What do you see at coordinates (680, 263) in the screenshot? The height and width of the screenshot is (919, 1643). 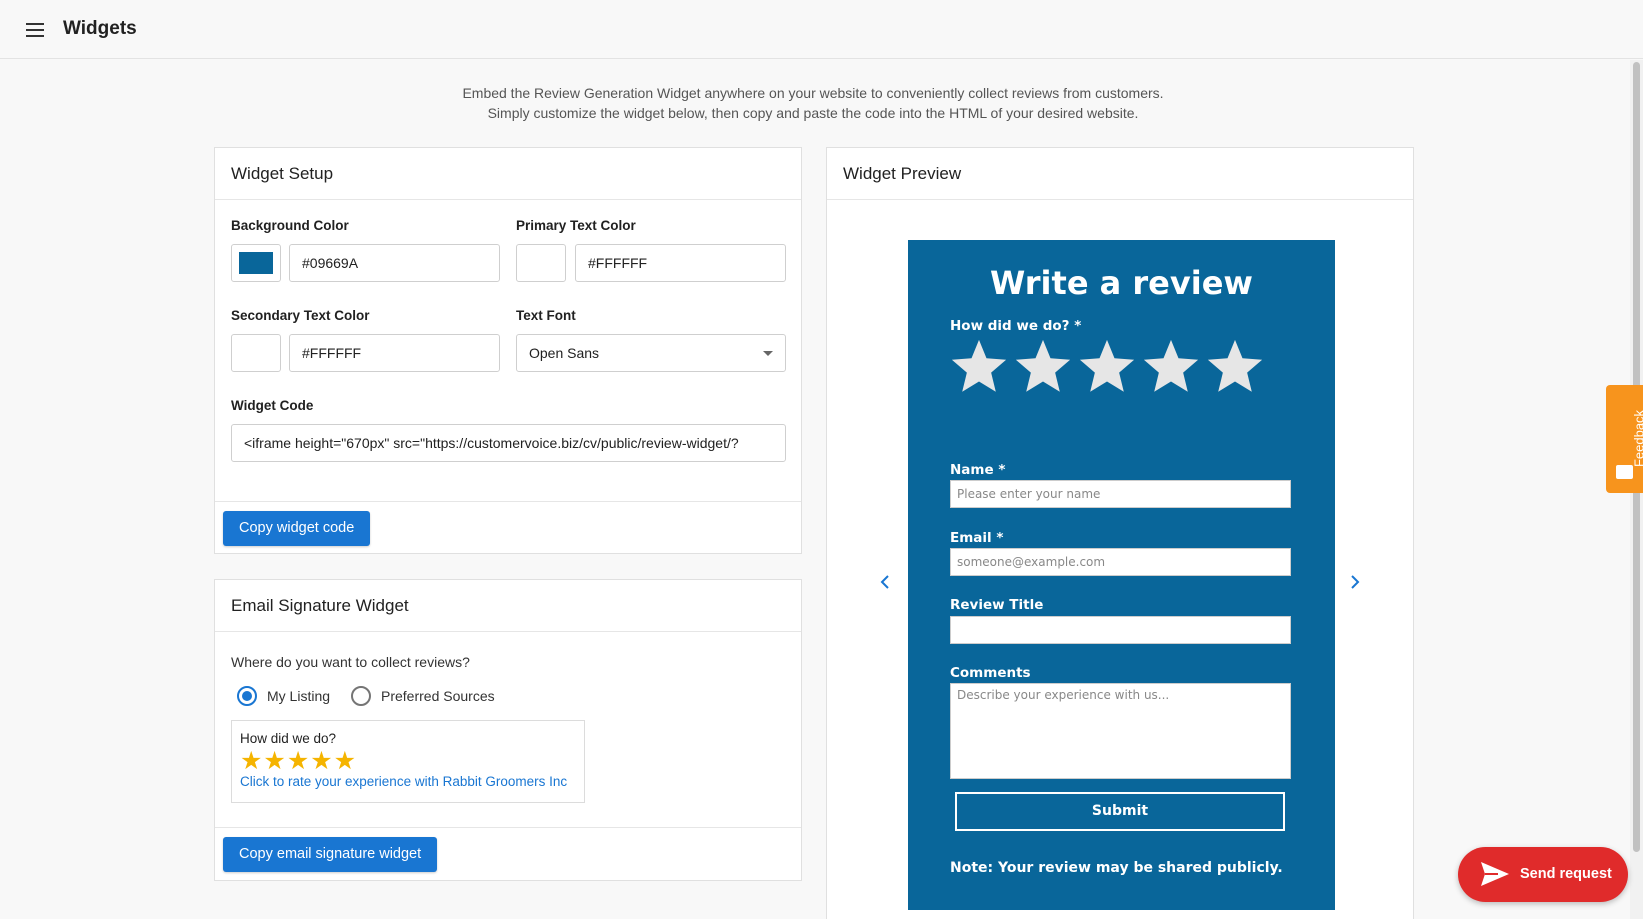 I see `primary-text-color-input: #FFFFFF` at bounding box center [680, 263].